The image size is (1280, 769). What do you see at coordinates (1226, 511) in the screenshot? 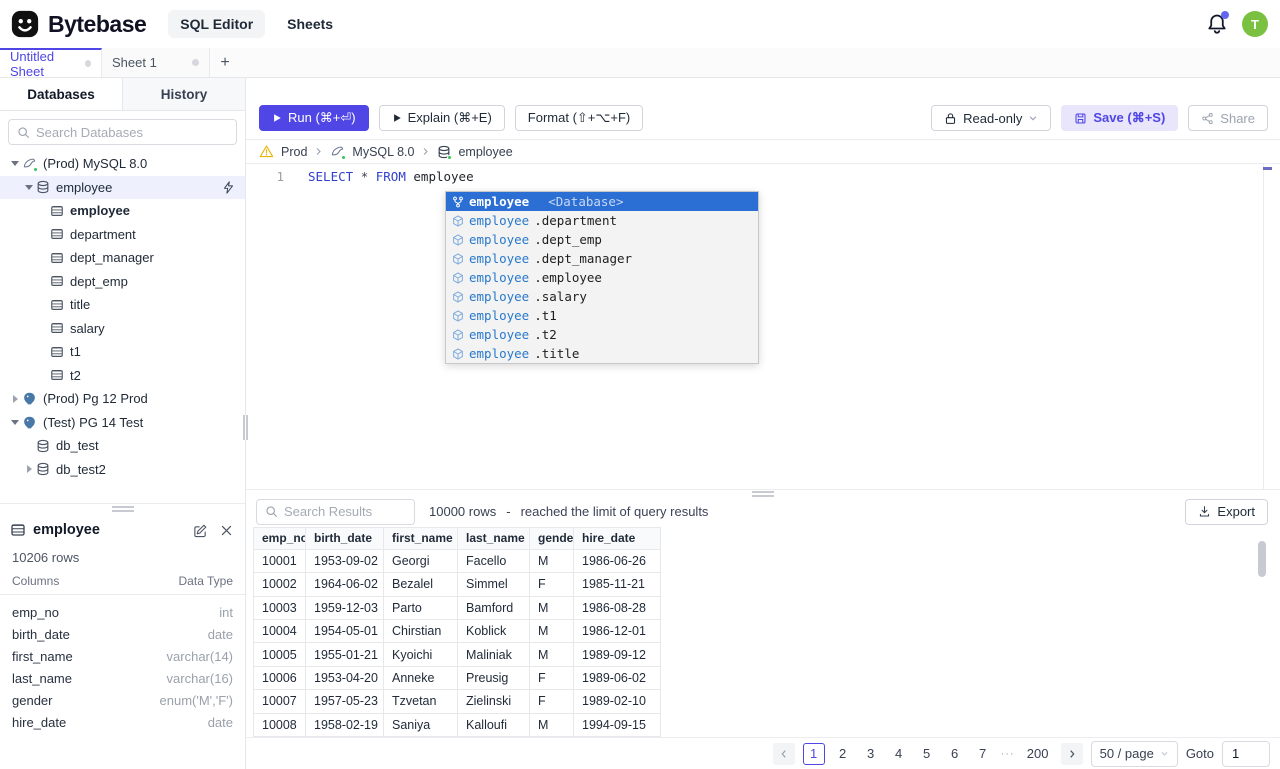
I see `export-button: Export` at bounding box center [1226, 511].